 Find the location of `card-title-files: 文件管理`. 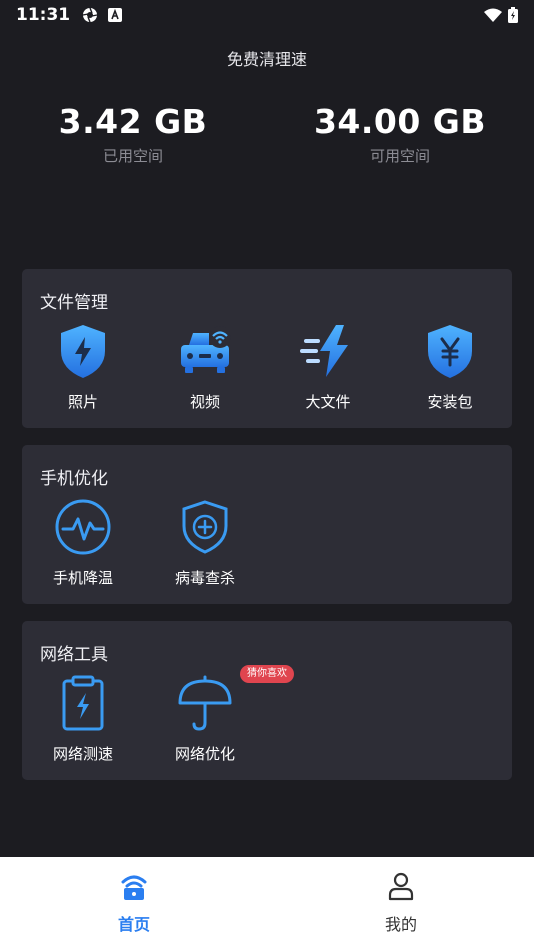

card-title-files: 文件管理 is located at coordinates (74, 303).